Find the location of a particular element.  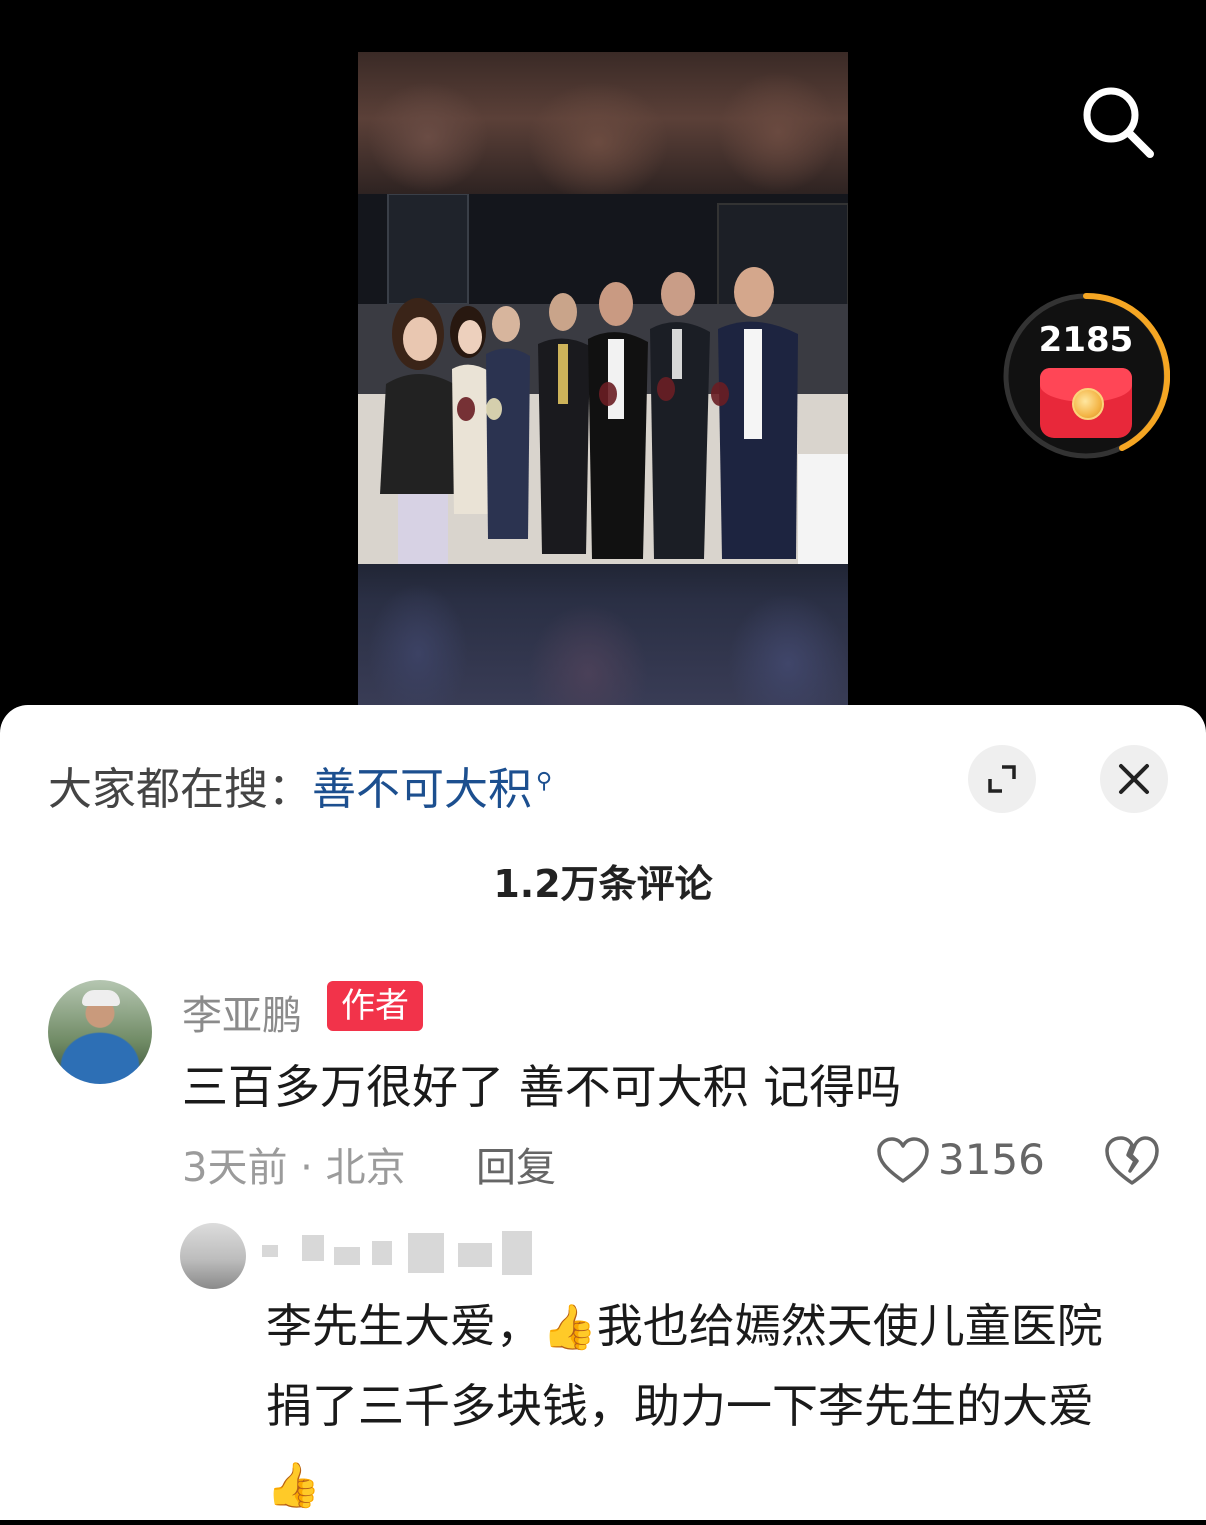

comment-text: 三百多万很好了 善不可大积 记得吗 is located at coordinates (542, 1087).